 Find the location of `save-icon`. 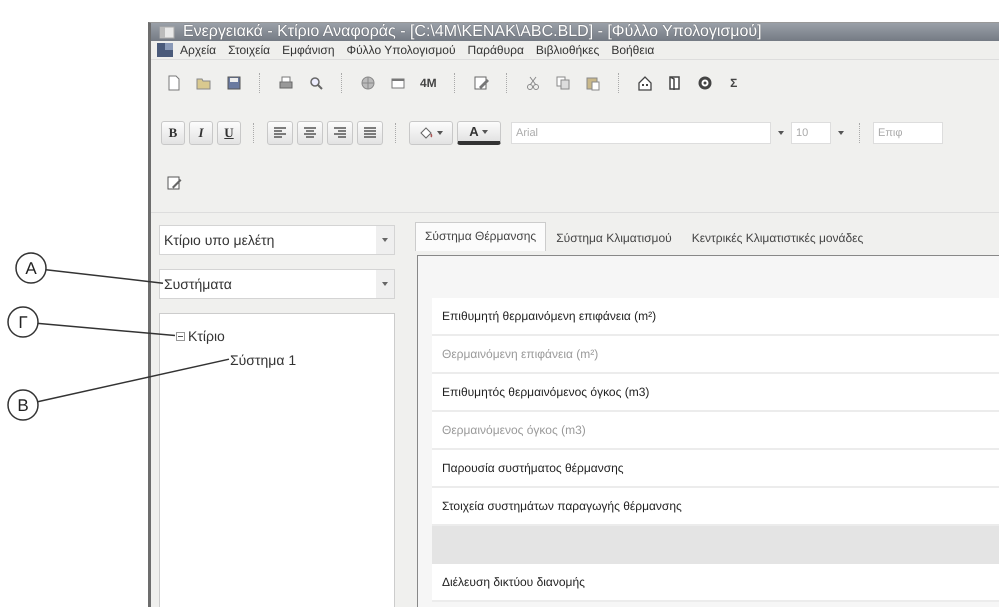

save-icon is located at coordinates (234, 83).